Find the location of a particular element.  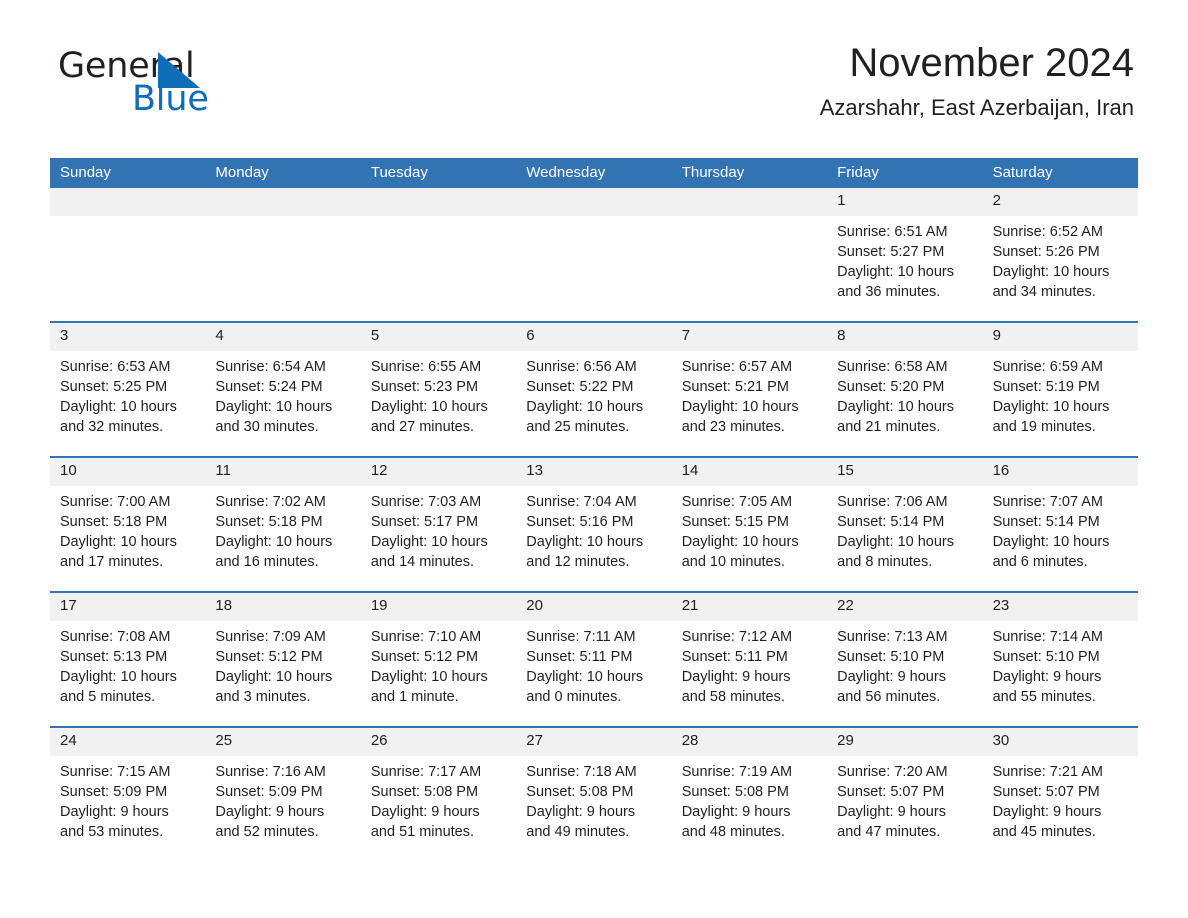

weekday-header-thursday: Thursday is located at coordinates (713, 172).